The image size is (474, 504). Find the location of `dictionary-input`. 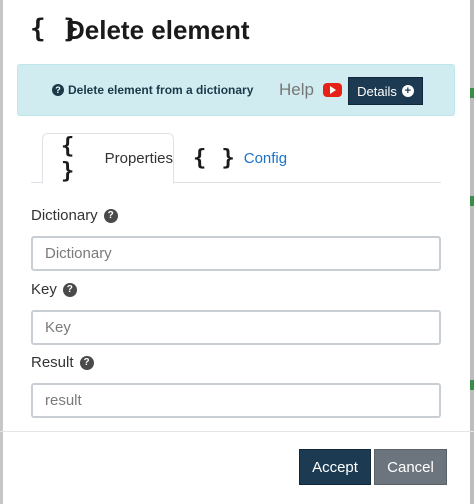

dictionary-input is located at coordinates (236, 253).